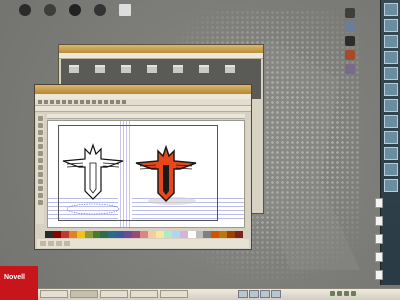  What do you see at coordinates (88, 102) in the screenshot?
I see `zoom-icon` at bounding box center [88, 102].